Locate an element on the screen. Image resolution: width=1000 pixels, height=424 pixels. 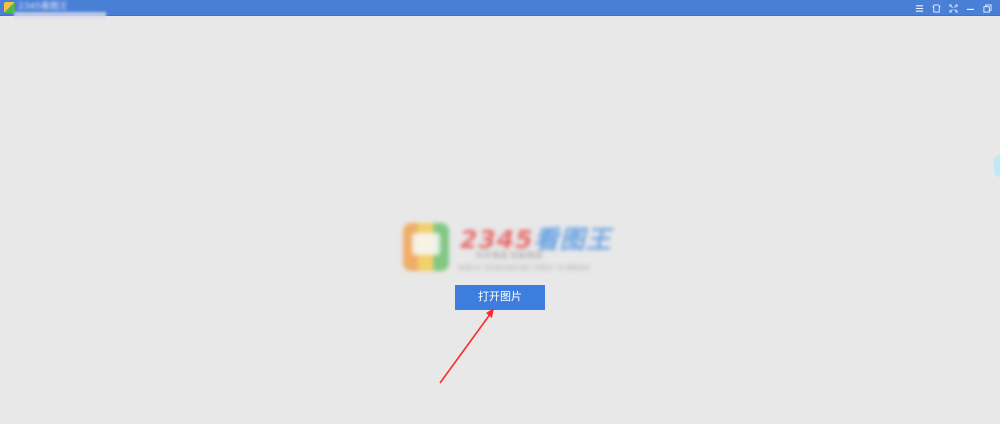
fullscreen-icon is located at coordinates (953, 8).